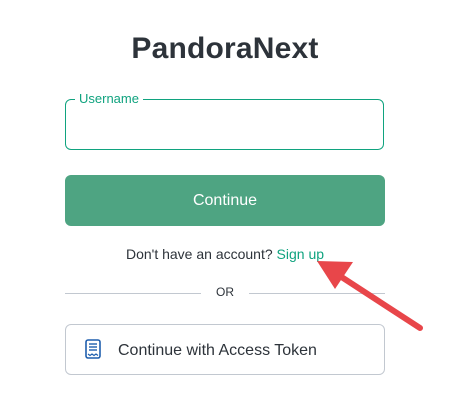  I want to click on signup-row: Don't have an account? Sign up, so click(225, 254).